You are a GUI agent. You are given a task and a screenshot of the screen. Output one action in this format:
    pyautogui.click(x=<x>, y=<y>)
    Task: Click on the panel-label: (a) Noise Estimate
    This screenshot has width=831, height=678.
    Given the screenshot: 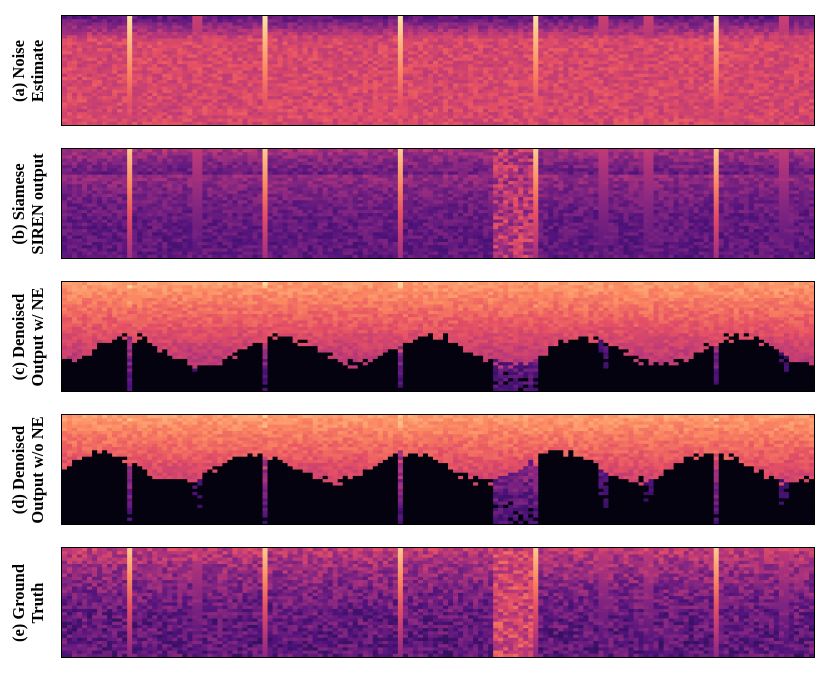 What is the action you would take?
    pyautogui.click(x=28, y=71)
    